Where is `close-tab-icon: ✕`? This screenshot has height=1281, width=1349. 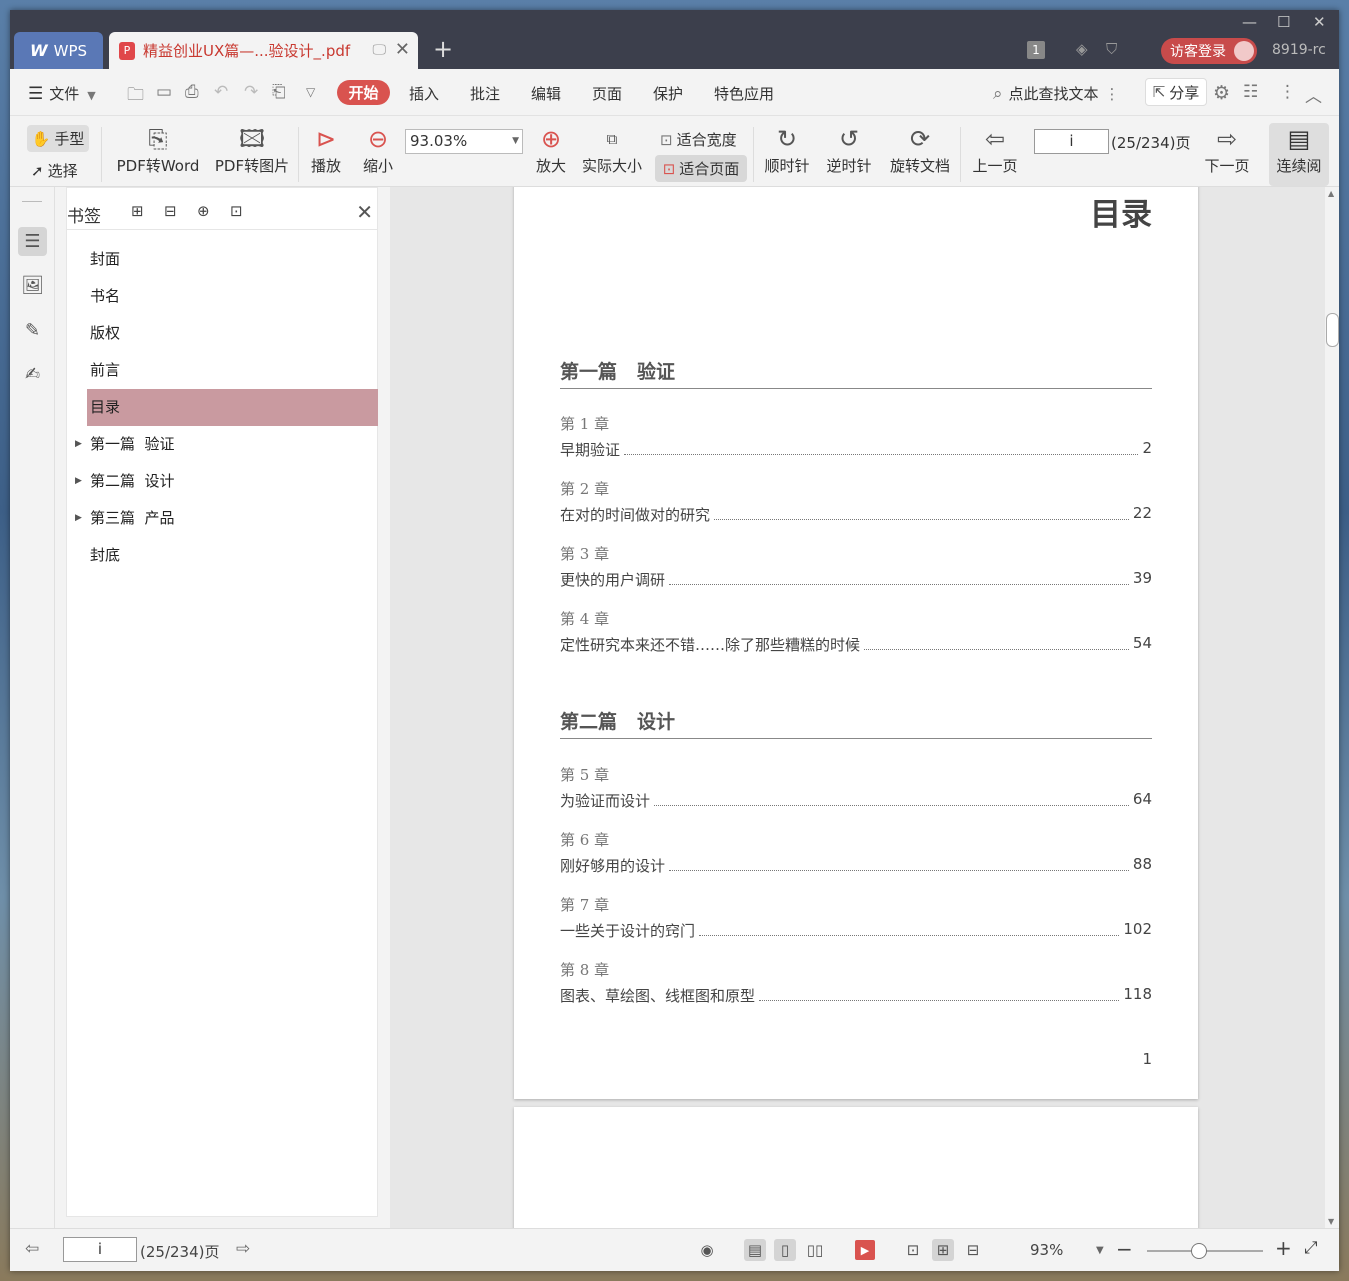 close-tab-icon: ✕ is located at coordinates (402, 49).